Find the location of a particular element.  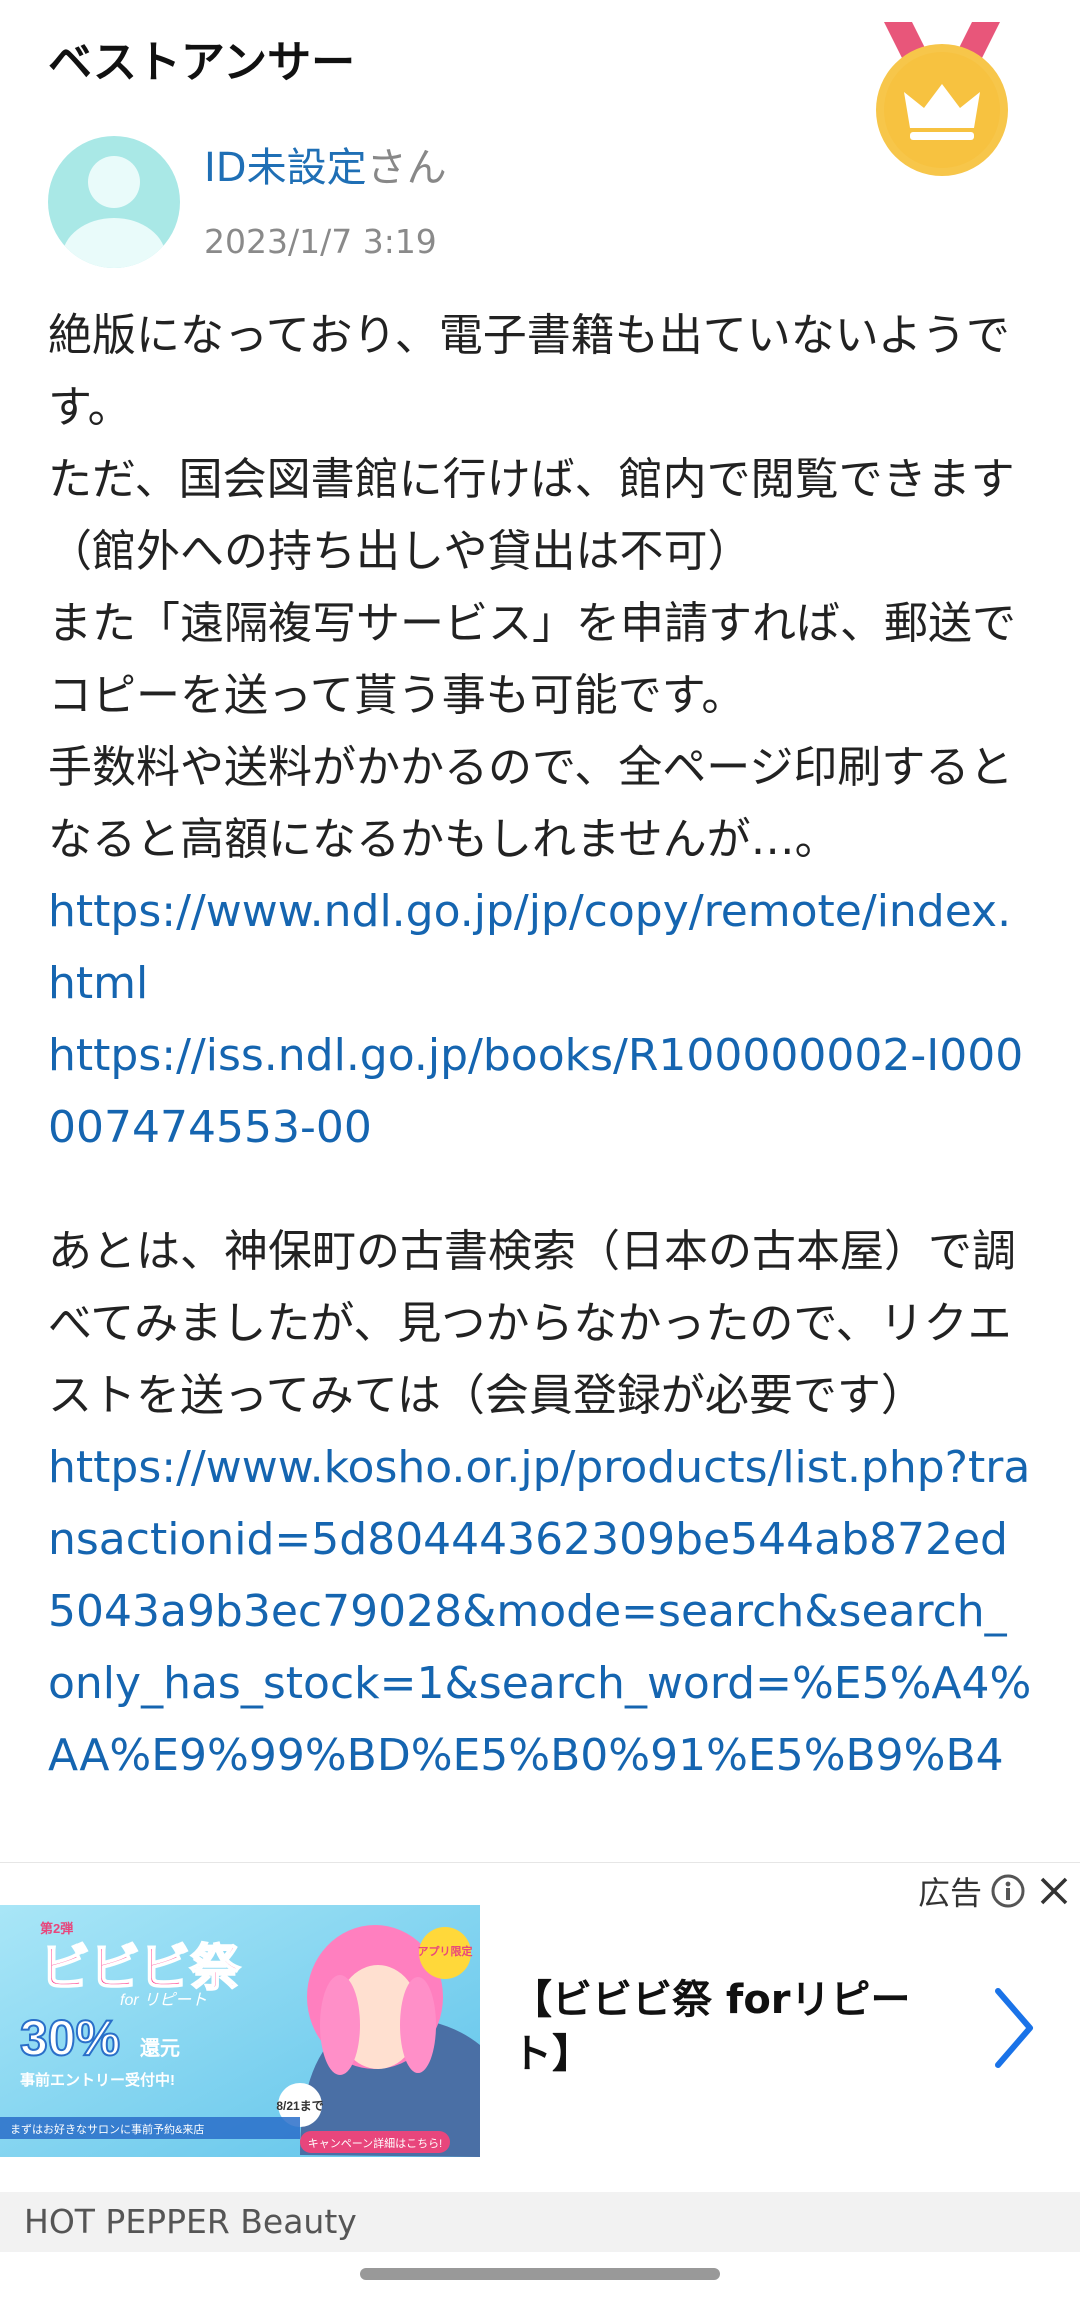

ad-advertiser-name: HOT PEPPER Beauty is located at coordinates (190, 2221).